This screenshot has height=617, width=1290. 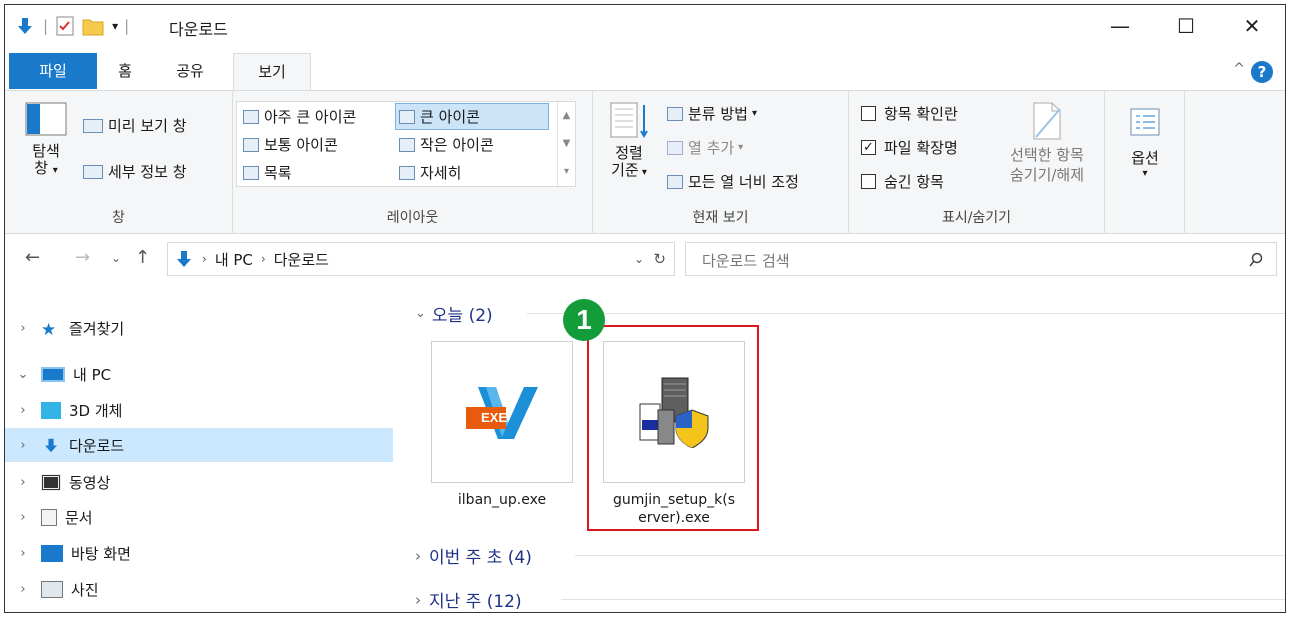 I want to click on details-pane-icon, so click(x=93, y=171).